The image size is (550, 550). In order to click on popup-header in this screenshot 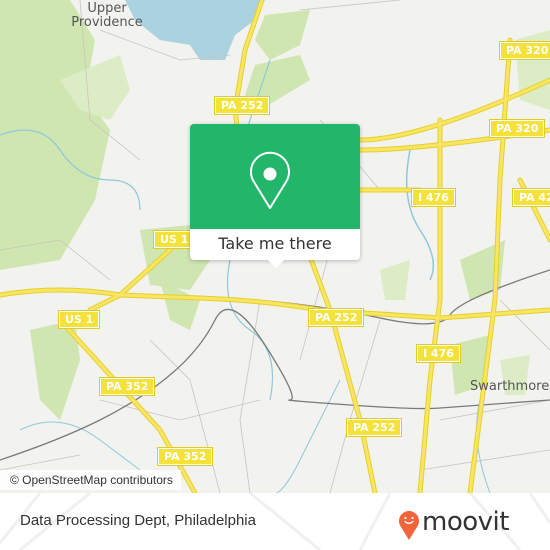, I will do `click(275, 176)`.